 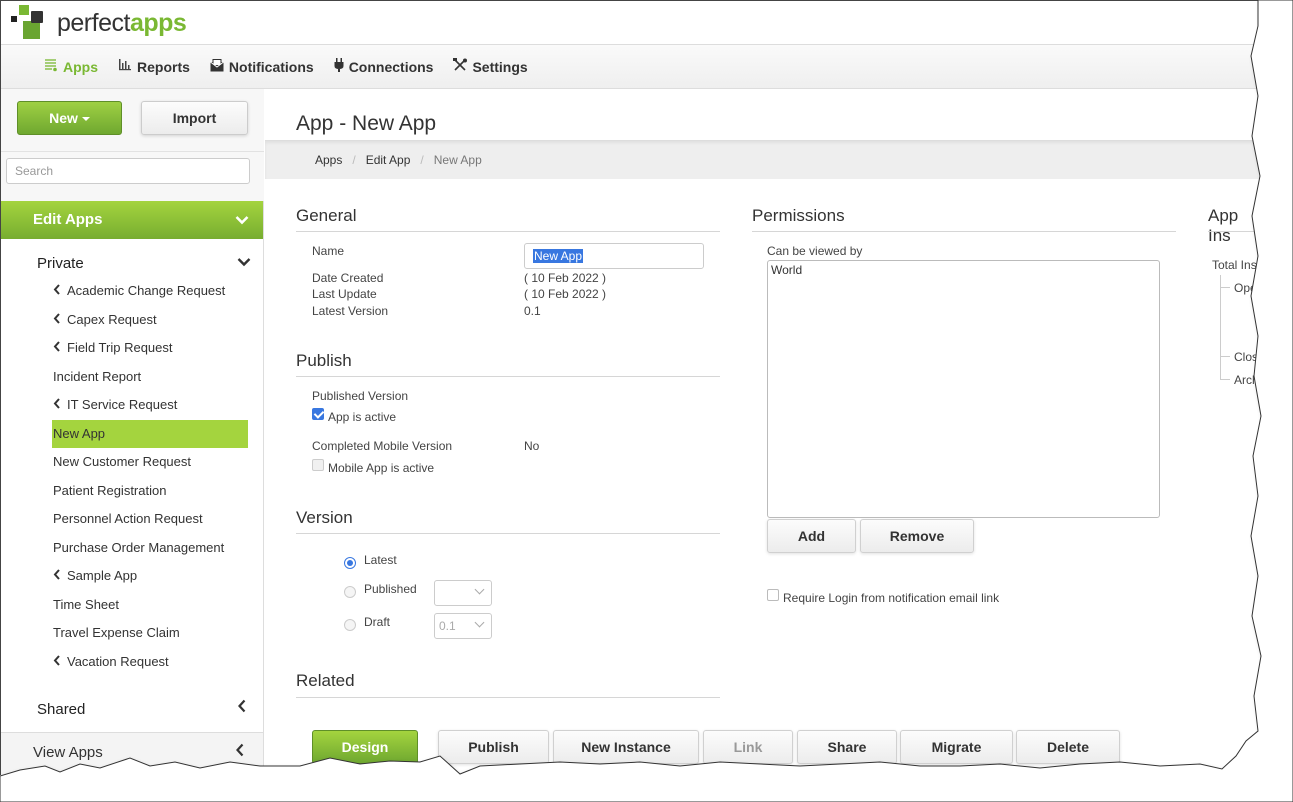 What do you see at coordinates (150, 377) in the screenshot?
I see `sidebar-app-item: Incident Report` at bounding box center [150, 377].